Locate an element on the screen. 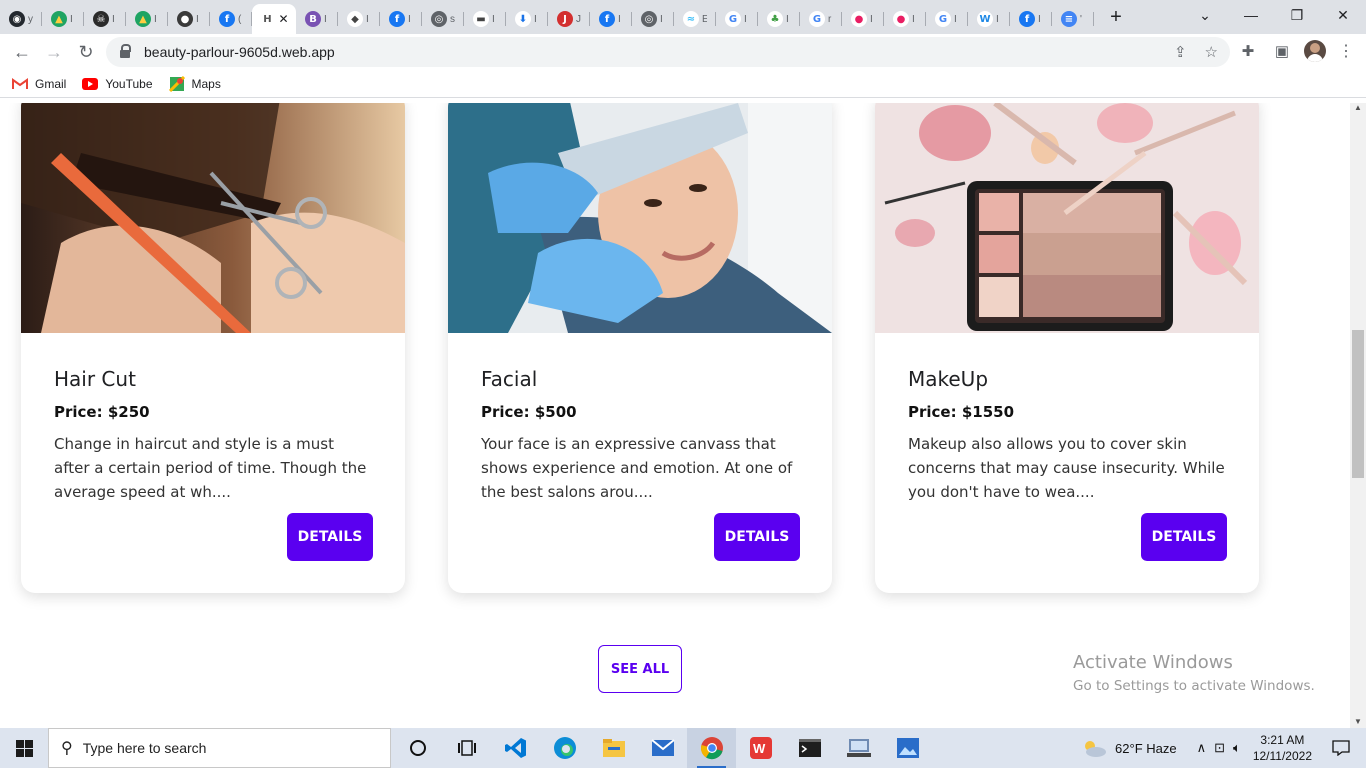  address-bar: beauty-parlour-9605d.web.app ⇪ ☆ is located at coordinates (668, 52).